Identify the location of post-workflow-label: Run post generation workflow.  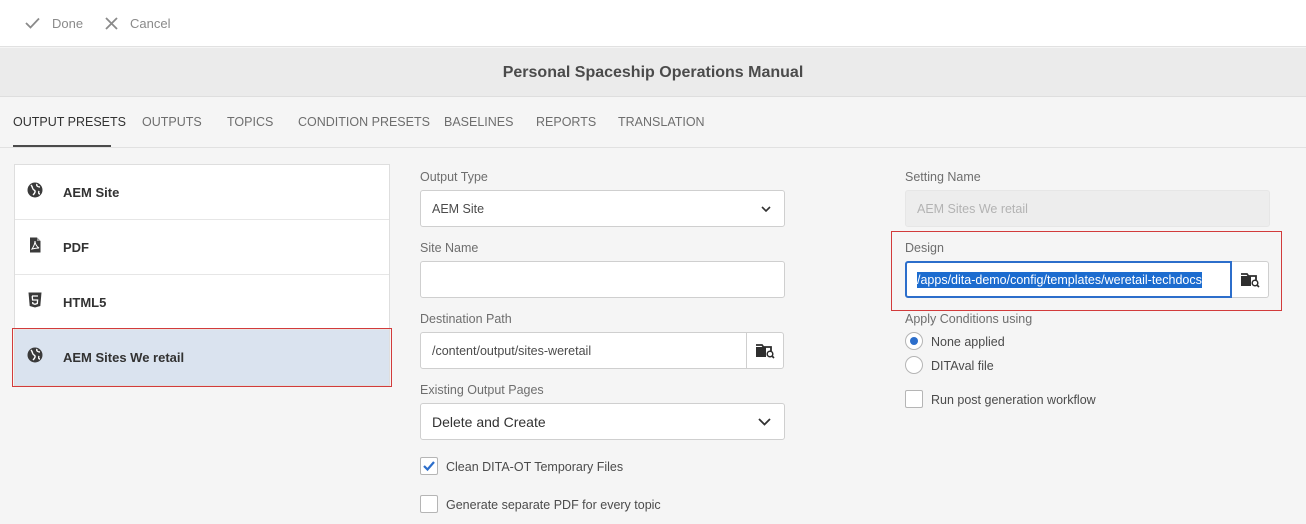
(1013, 400).